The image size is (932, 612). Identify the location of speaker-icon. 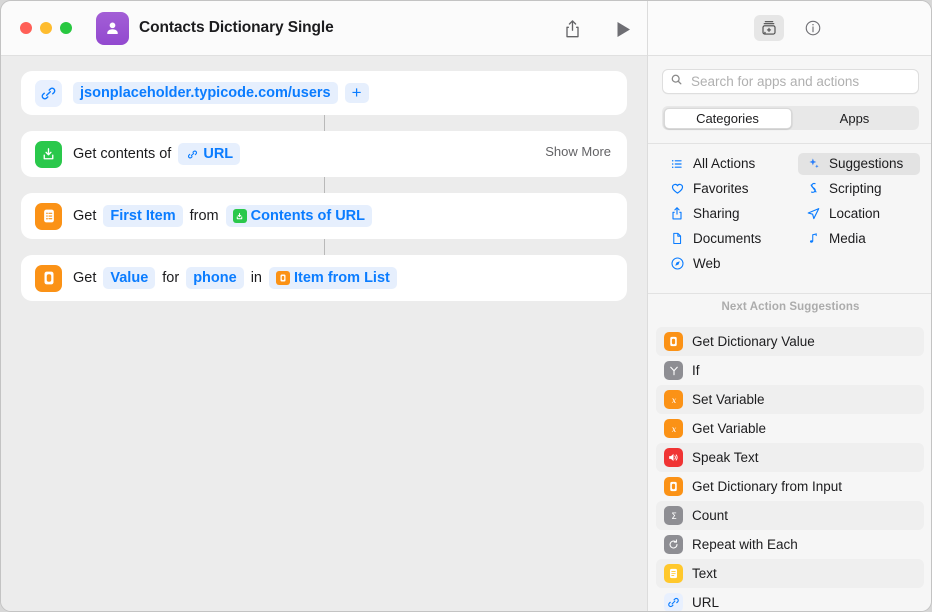
(673, 457).